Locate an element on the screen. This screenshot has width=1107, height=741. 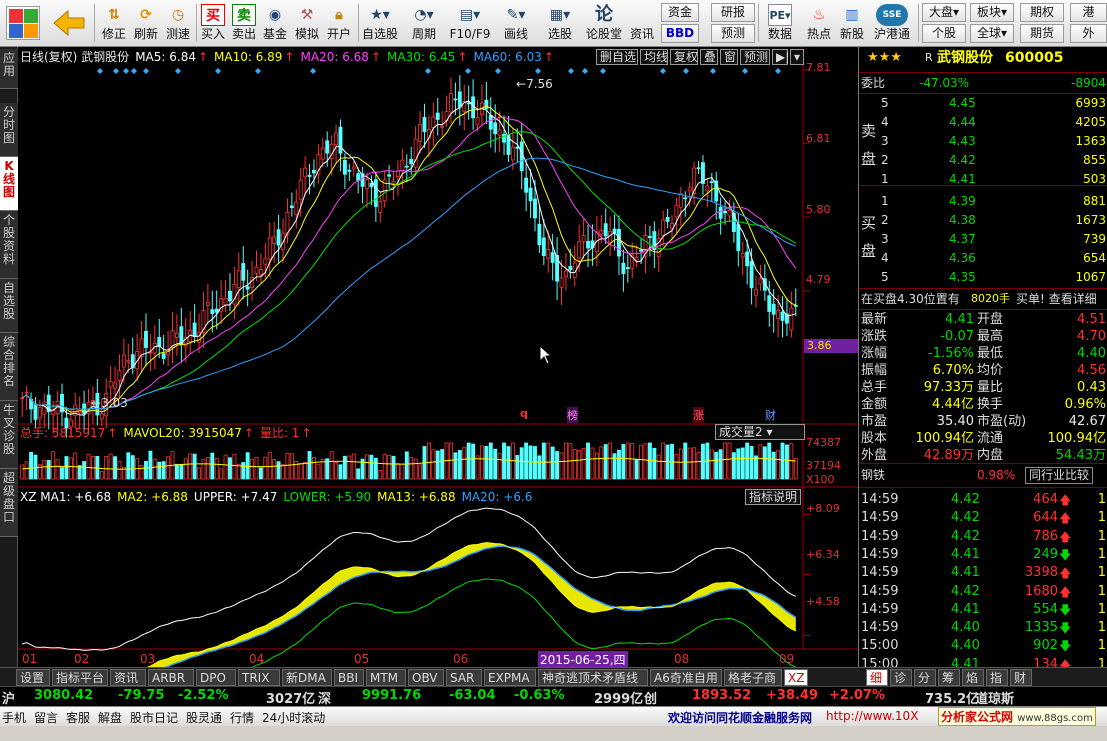
chevron-down-icon: ▾ is located at coordinates (797, 57).